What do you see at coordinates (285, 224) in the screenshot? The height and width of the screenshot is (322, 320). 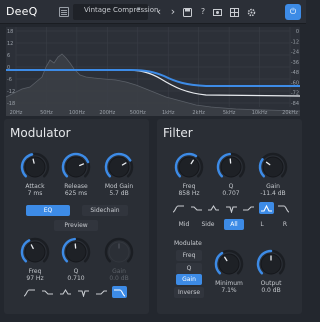 I see `channel-r-button: R` at bounding box center [285, 224].